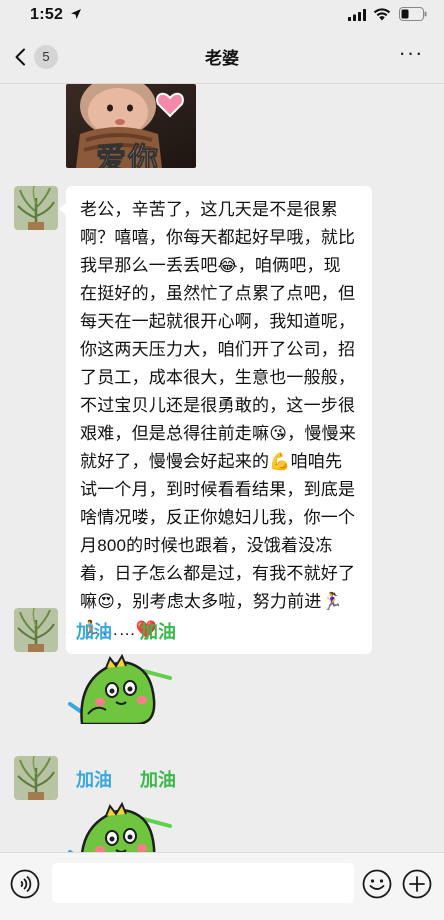 Image resolution: width=444 pixels, height=920 pixels. What do you see at coordinates (417, 884) in the screenshot?
I see `plus-icon` at bounding box center [417, 884].